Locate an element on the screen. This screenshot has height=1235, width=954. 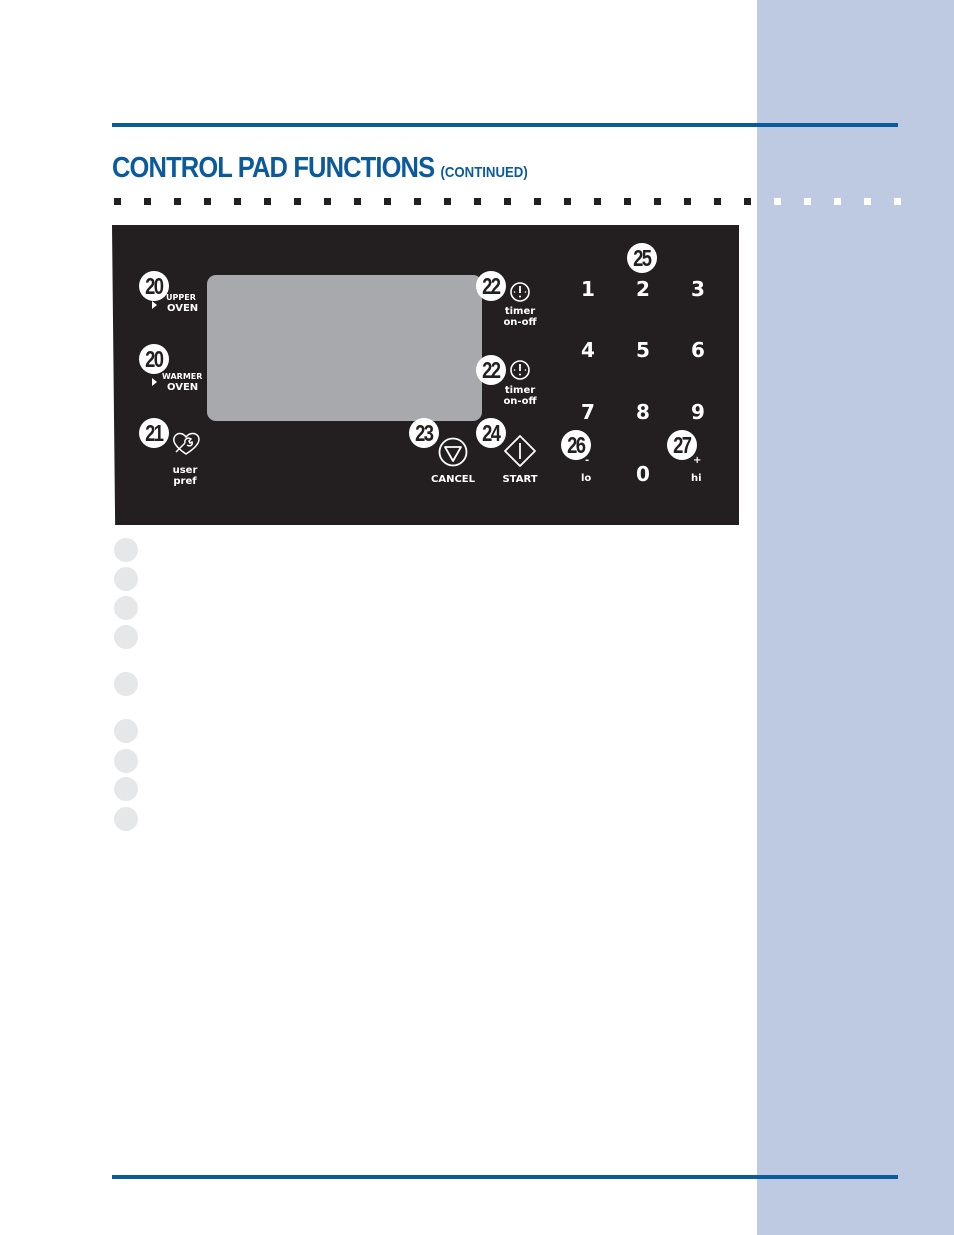
upper-oven-button: OVEN is located at coordinates (182, 308).